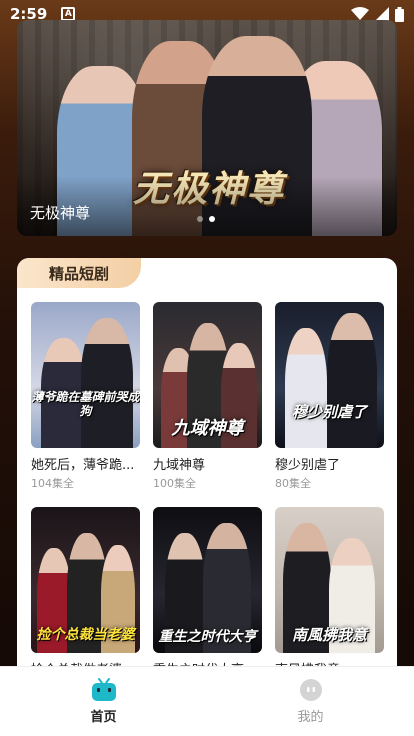  What do you see at coordinates (207, 428) in the screenshot?
I see `poster-title: 九域神尊` at bounding box center [207, 428].